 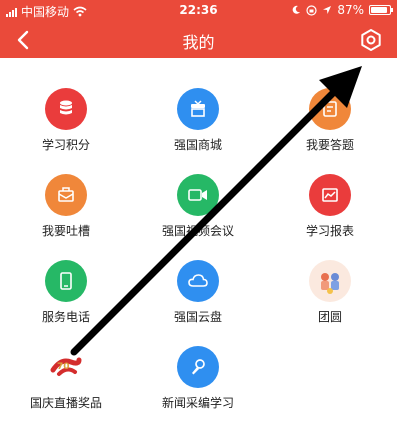 What do you see at coordinates (330, 109) in the screenshot?
I see `quiz-icon` at bounding box center [330, 109].